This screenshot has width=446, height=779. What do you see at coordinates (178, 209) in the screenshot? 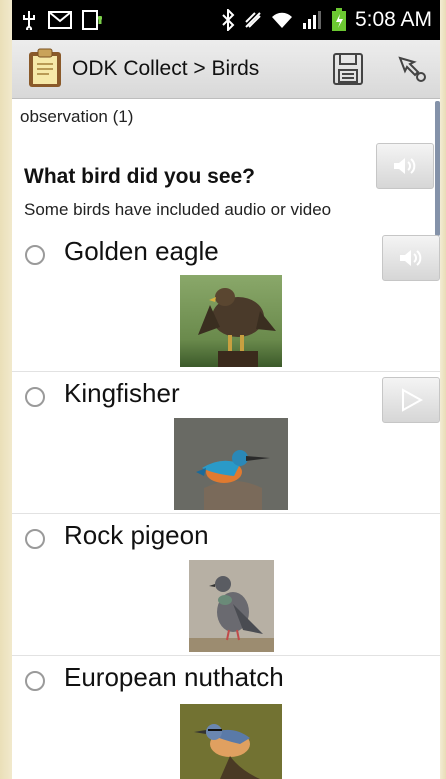
I see `question-hint: Some birds have included audio or video` at bounding box center [178, 209].